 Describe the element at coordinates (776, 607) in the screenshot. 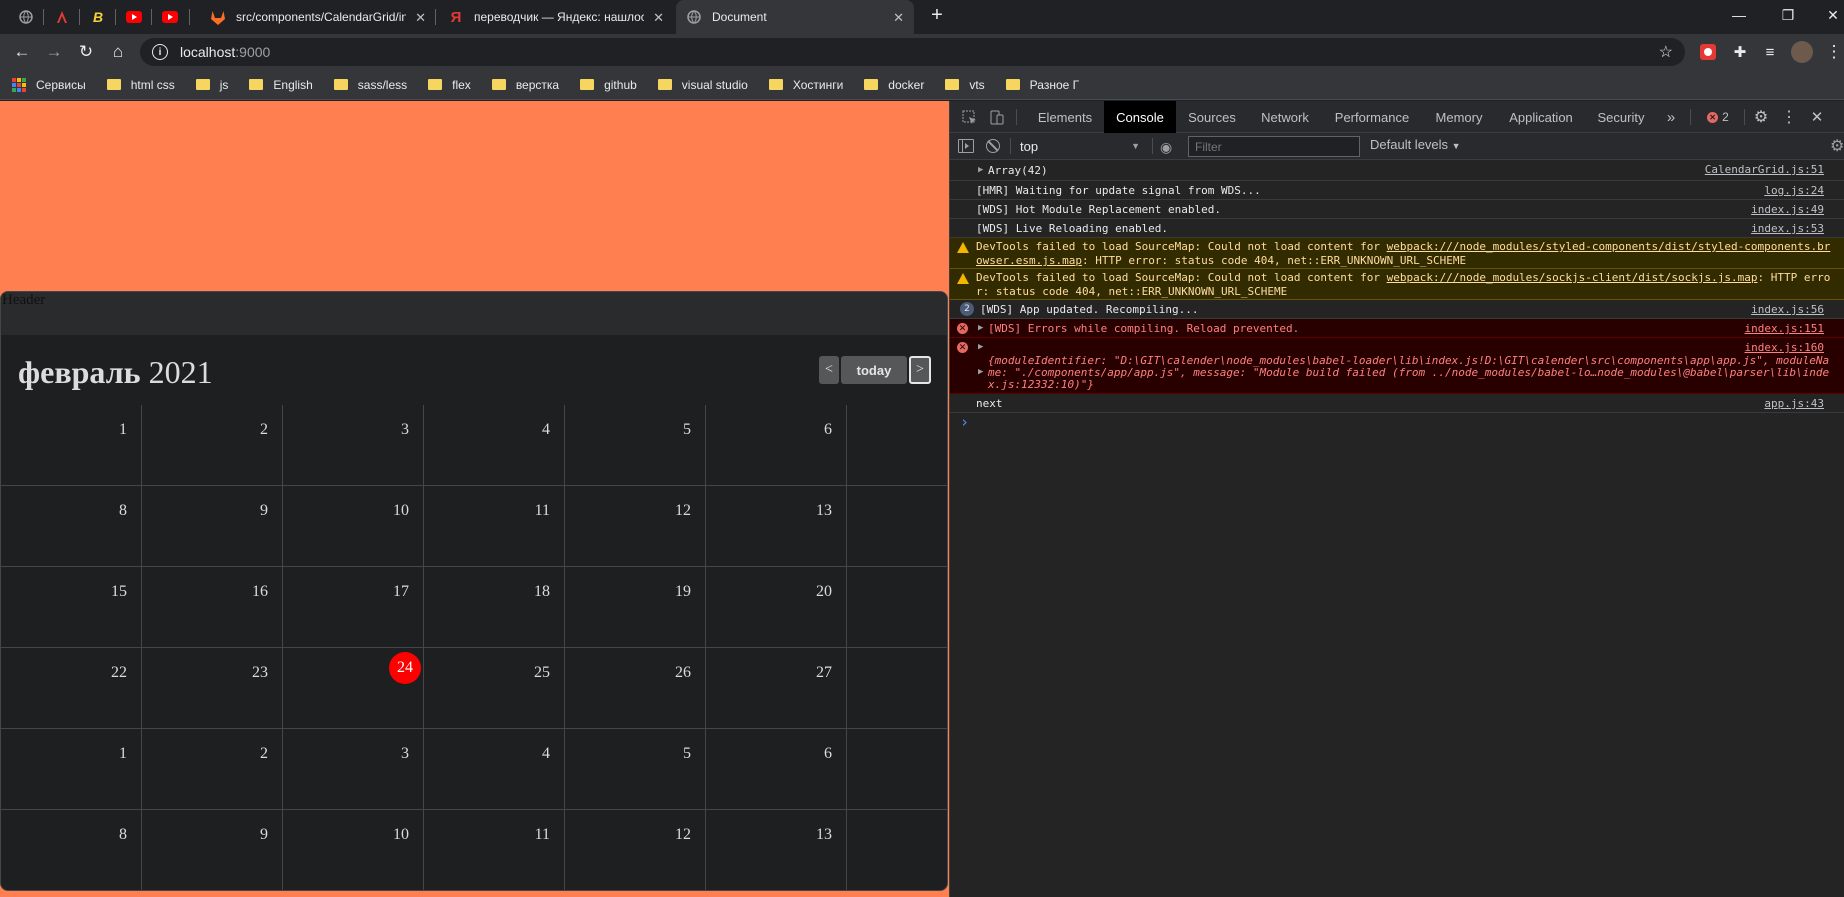

I see `calendar-day-cell: 20` at that location.